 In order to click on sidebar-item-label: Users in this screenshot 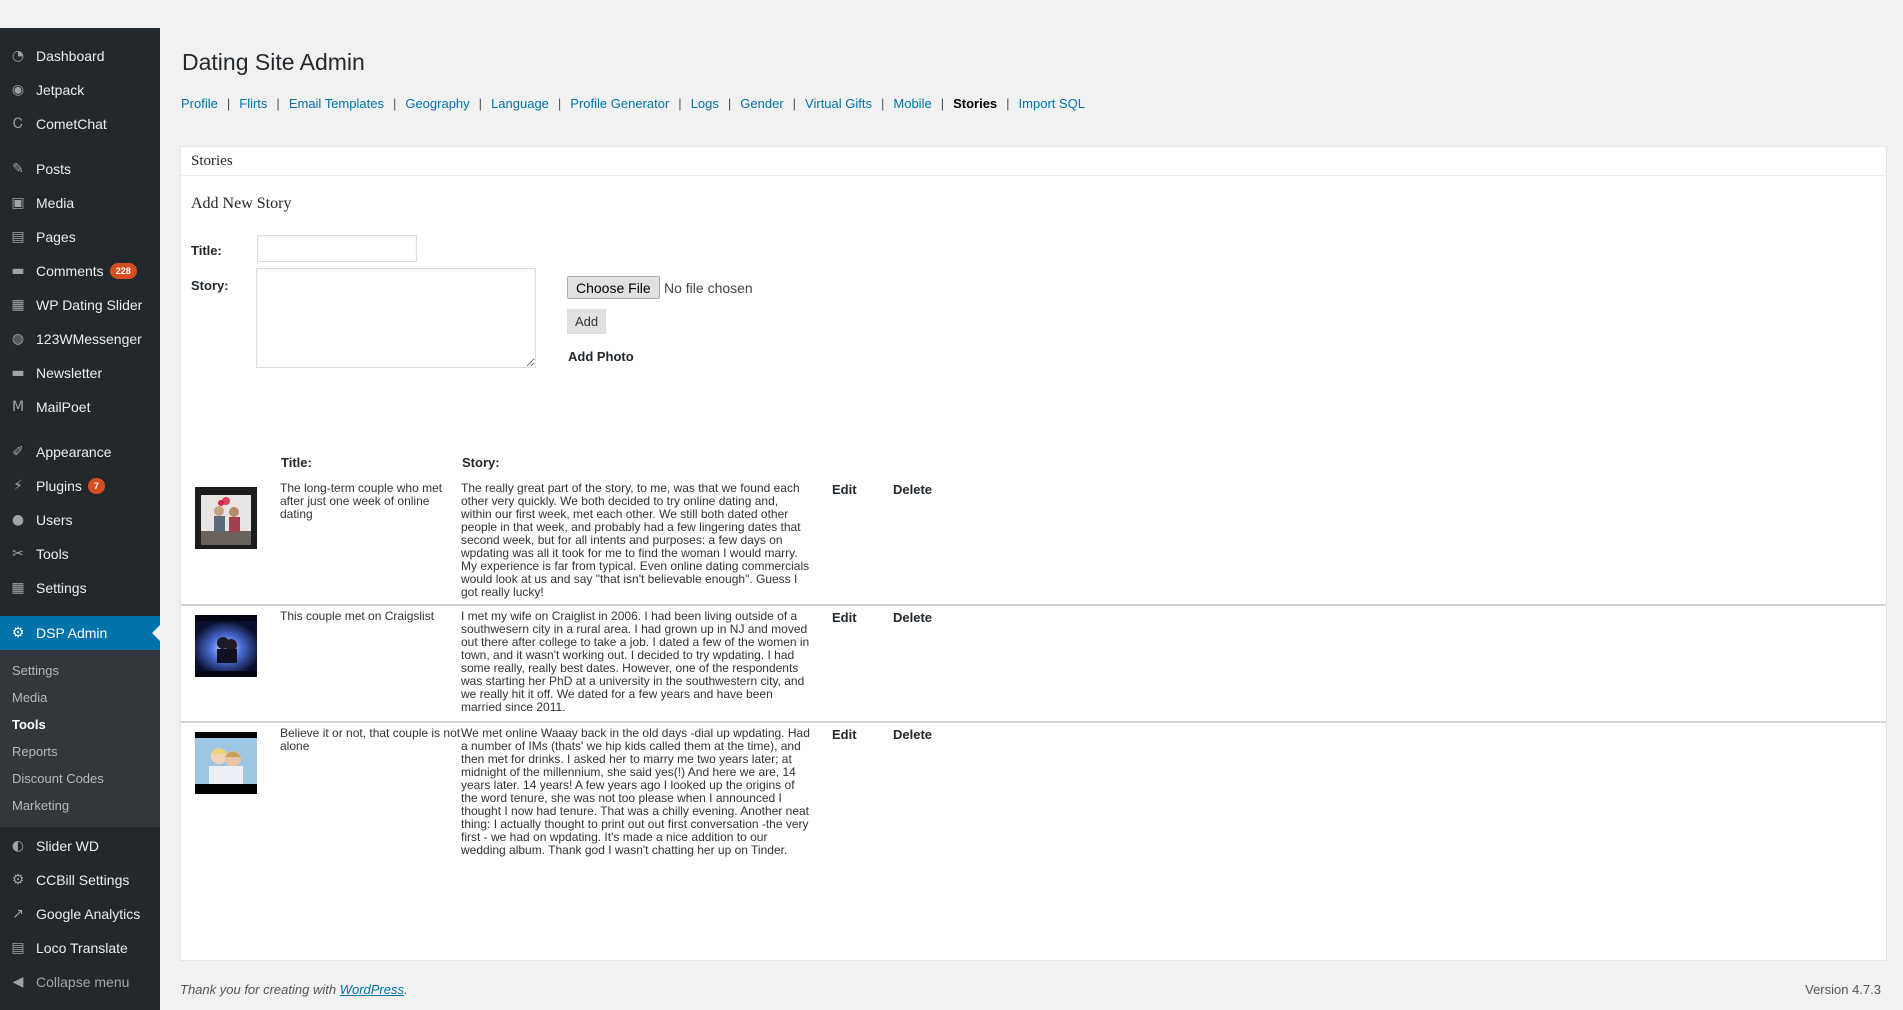, I will do `click(54, 520)`.